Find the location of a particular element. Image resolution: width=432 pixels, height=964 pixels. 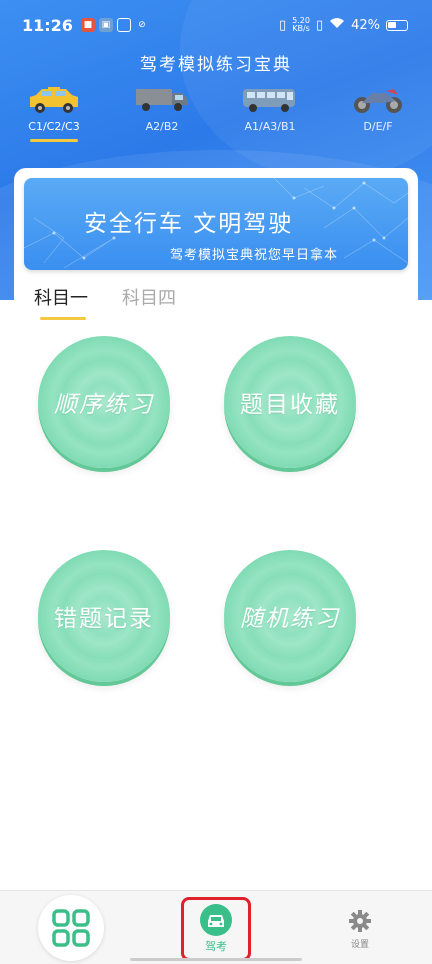

gear-icon is located at coordinates (360, 921).